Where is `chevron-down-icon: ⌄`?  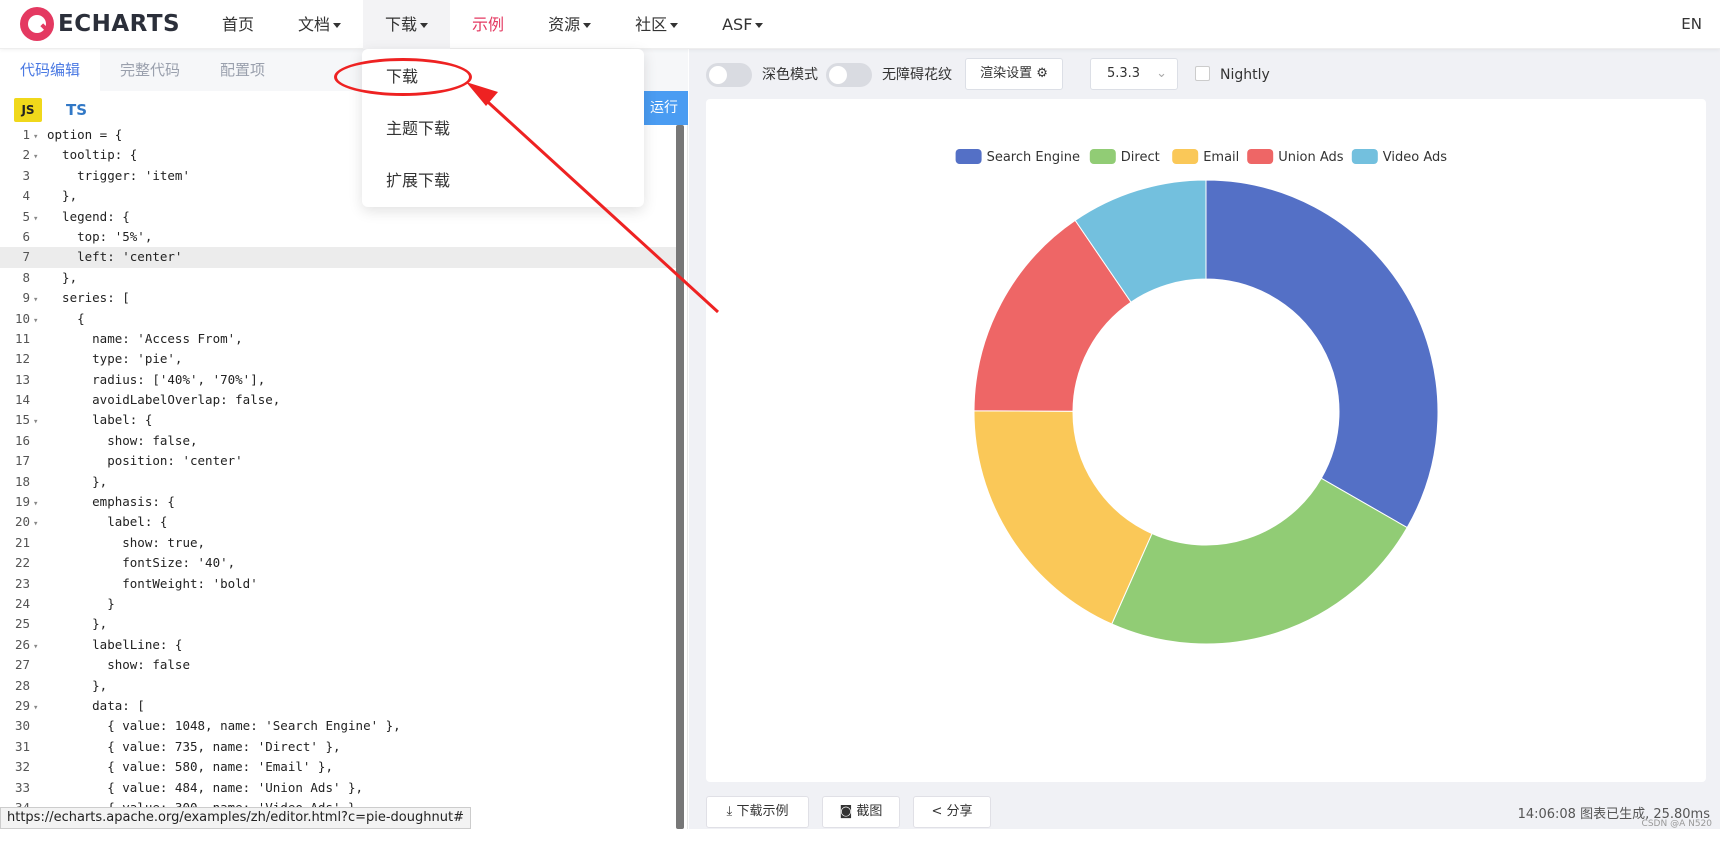
chevron-down-icon: ⌄ is located at coordinates (1161, 73).